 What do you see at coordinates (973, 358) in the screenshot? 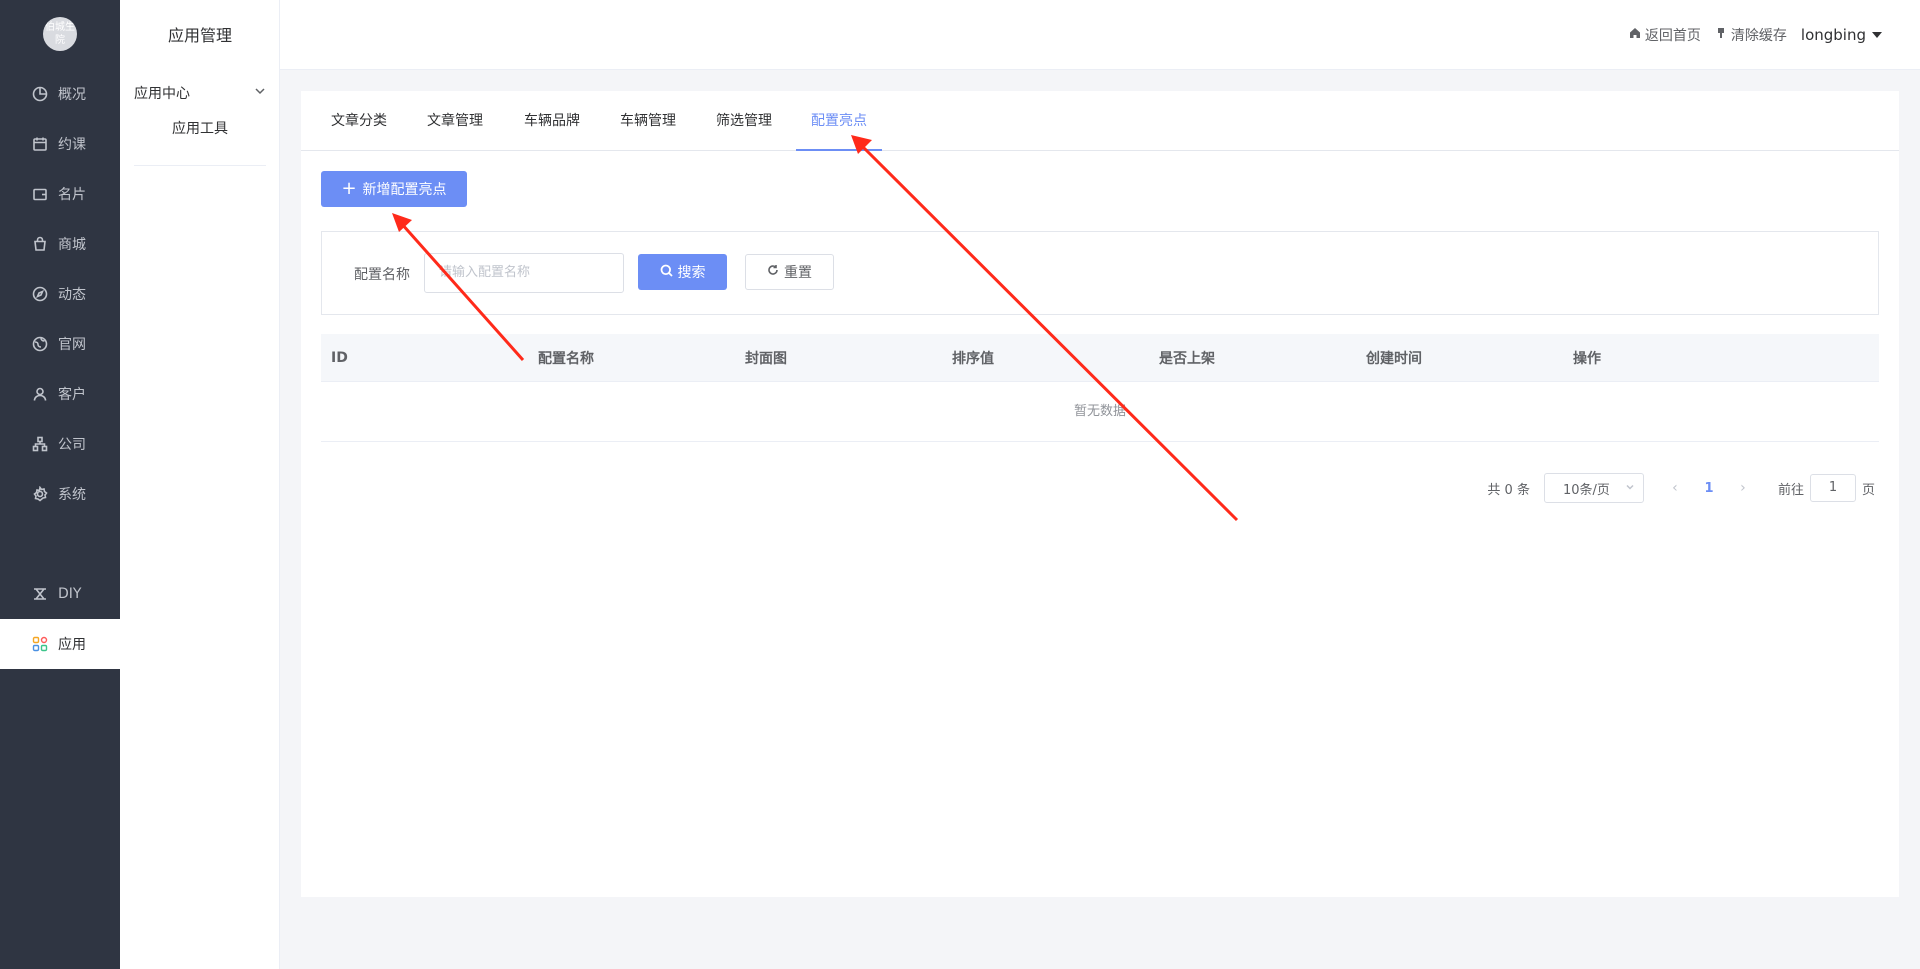
I see `column-header-sort: 排序值` at bounding box center [973, 358].